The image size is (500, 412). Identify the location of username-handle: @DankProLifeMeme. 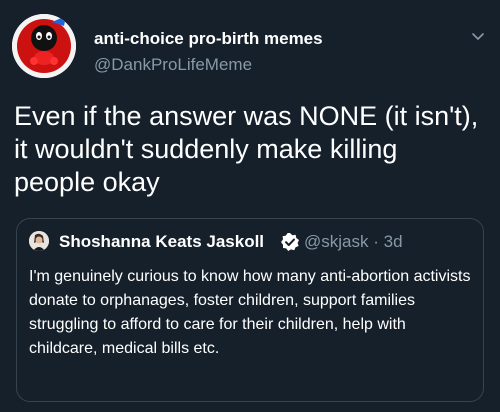
(173, 65).